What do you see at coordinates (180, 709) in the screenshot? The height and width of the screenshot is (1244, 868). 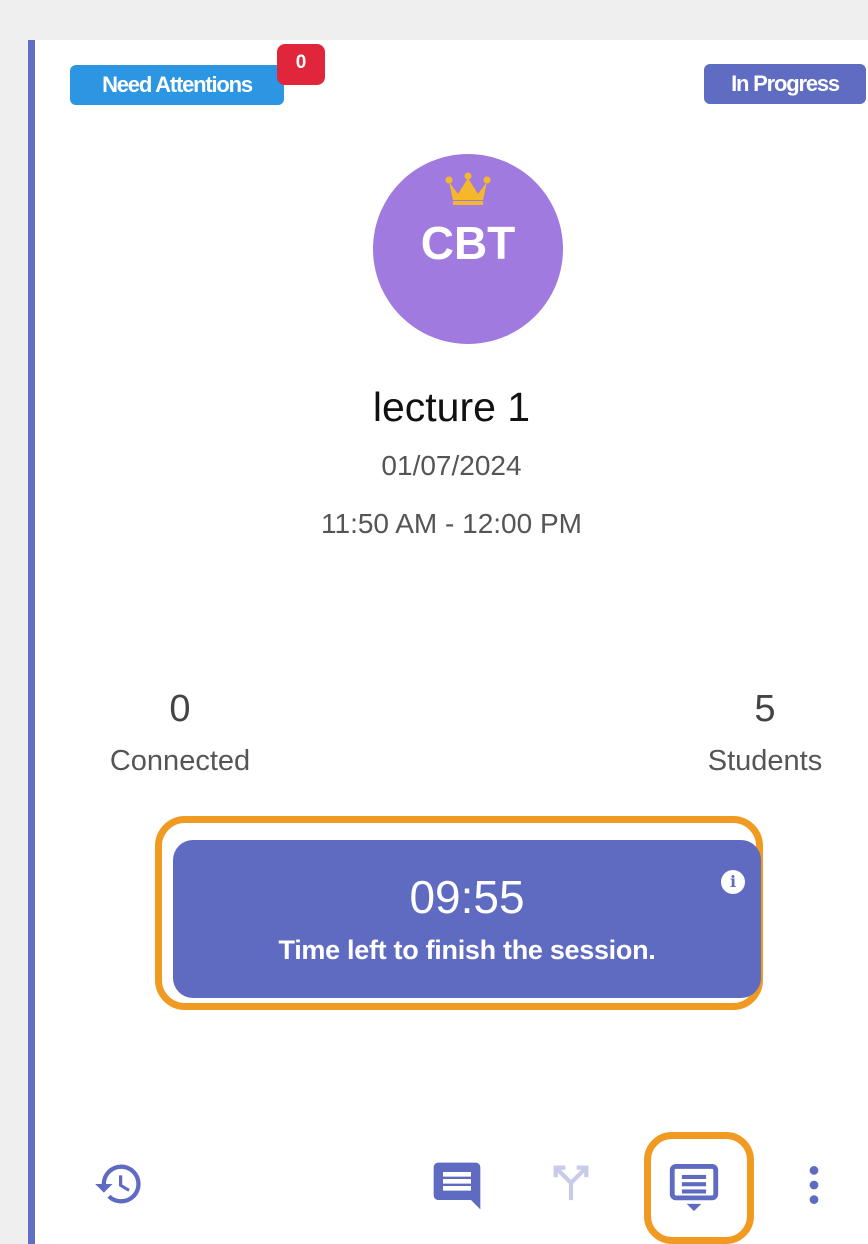 I see `connected-count: 0` at bounding box center [180, 709].